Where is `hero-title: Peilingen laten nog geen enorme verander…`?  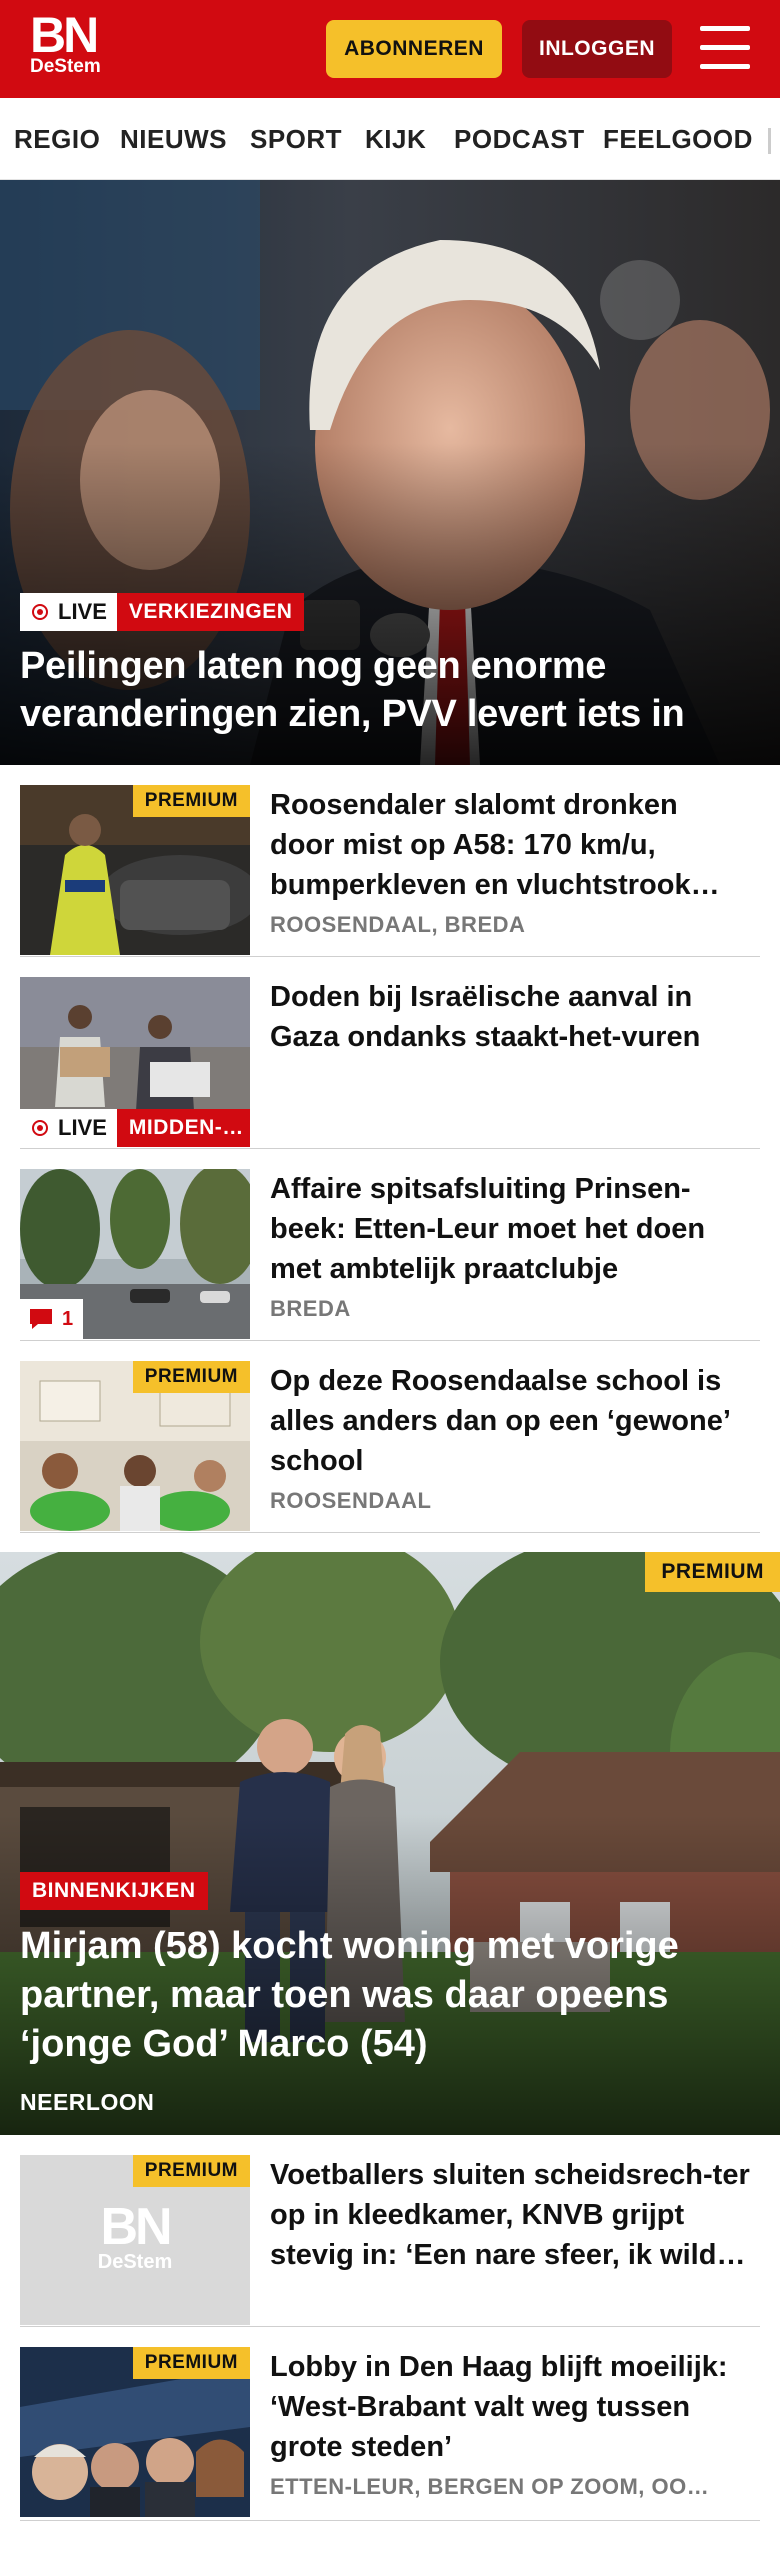
hero-title: Peilingen laten nog geen enorme verander… is located at coordinates (392, 690).